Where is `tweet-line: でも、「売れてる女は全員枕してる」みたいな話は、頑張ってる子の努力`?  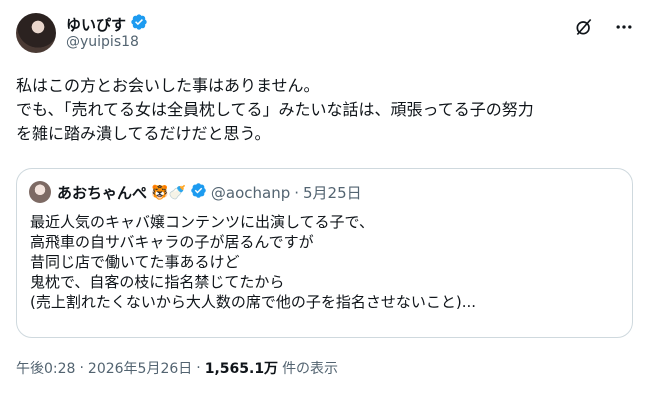
tweet-line: でも、「売れてる女は全員枕してる」みたいな話は、頑張ってる子の努力 is located at coordinates (275, 109).